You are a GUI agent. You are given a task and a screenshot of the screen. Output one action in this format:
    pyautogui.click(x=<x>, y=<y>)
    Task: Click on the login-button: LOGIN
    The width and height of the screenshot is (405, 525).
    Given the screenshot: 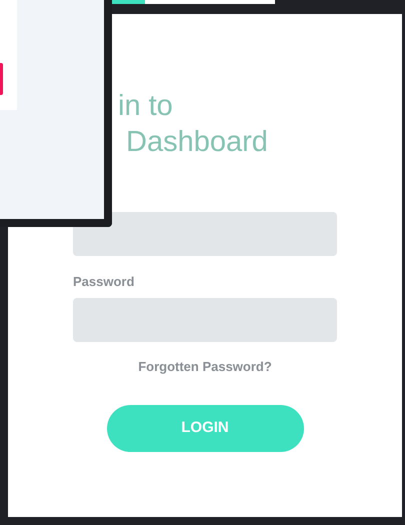 What is the action you would take?
    pyautogui.click(x=205, y=428)
    